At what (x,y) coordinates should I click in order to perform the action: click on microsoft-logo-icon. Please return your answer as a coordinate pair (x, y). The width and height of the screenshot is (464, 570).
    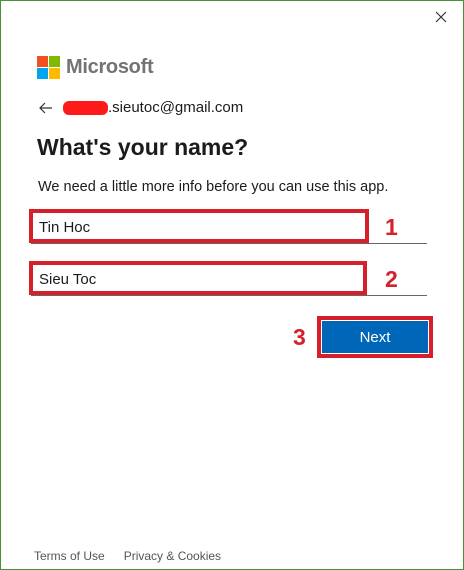
    Looking at the image, I should click on (48, 67).